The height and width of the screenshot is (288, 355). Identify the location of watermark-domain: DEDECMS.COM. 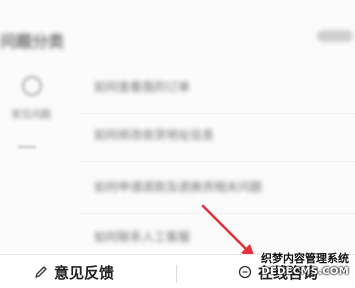
(305, 271).